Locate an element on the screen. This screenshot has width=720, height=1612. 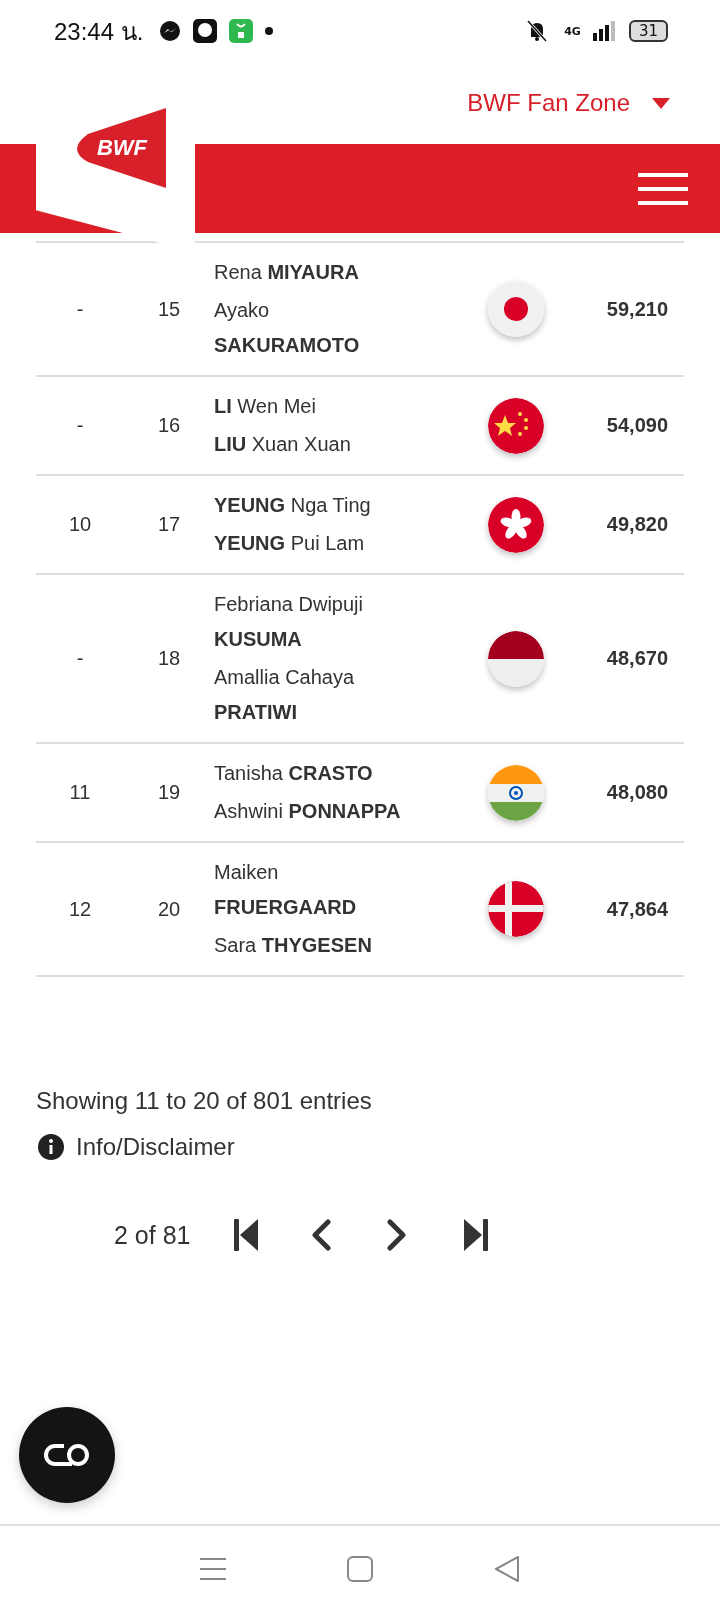
info-icon is located at coordinates (51, 1147).